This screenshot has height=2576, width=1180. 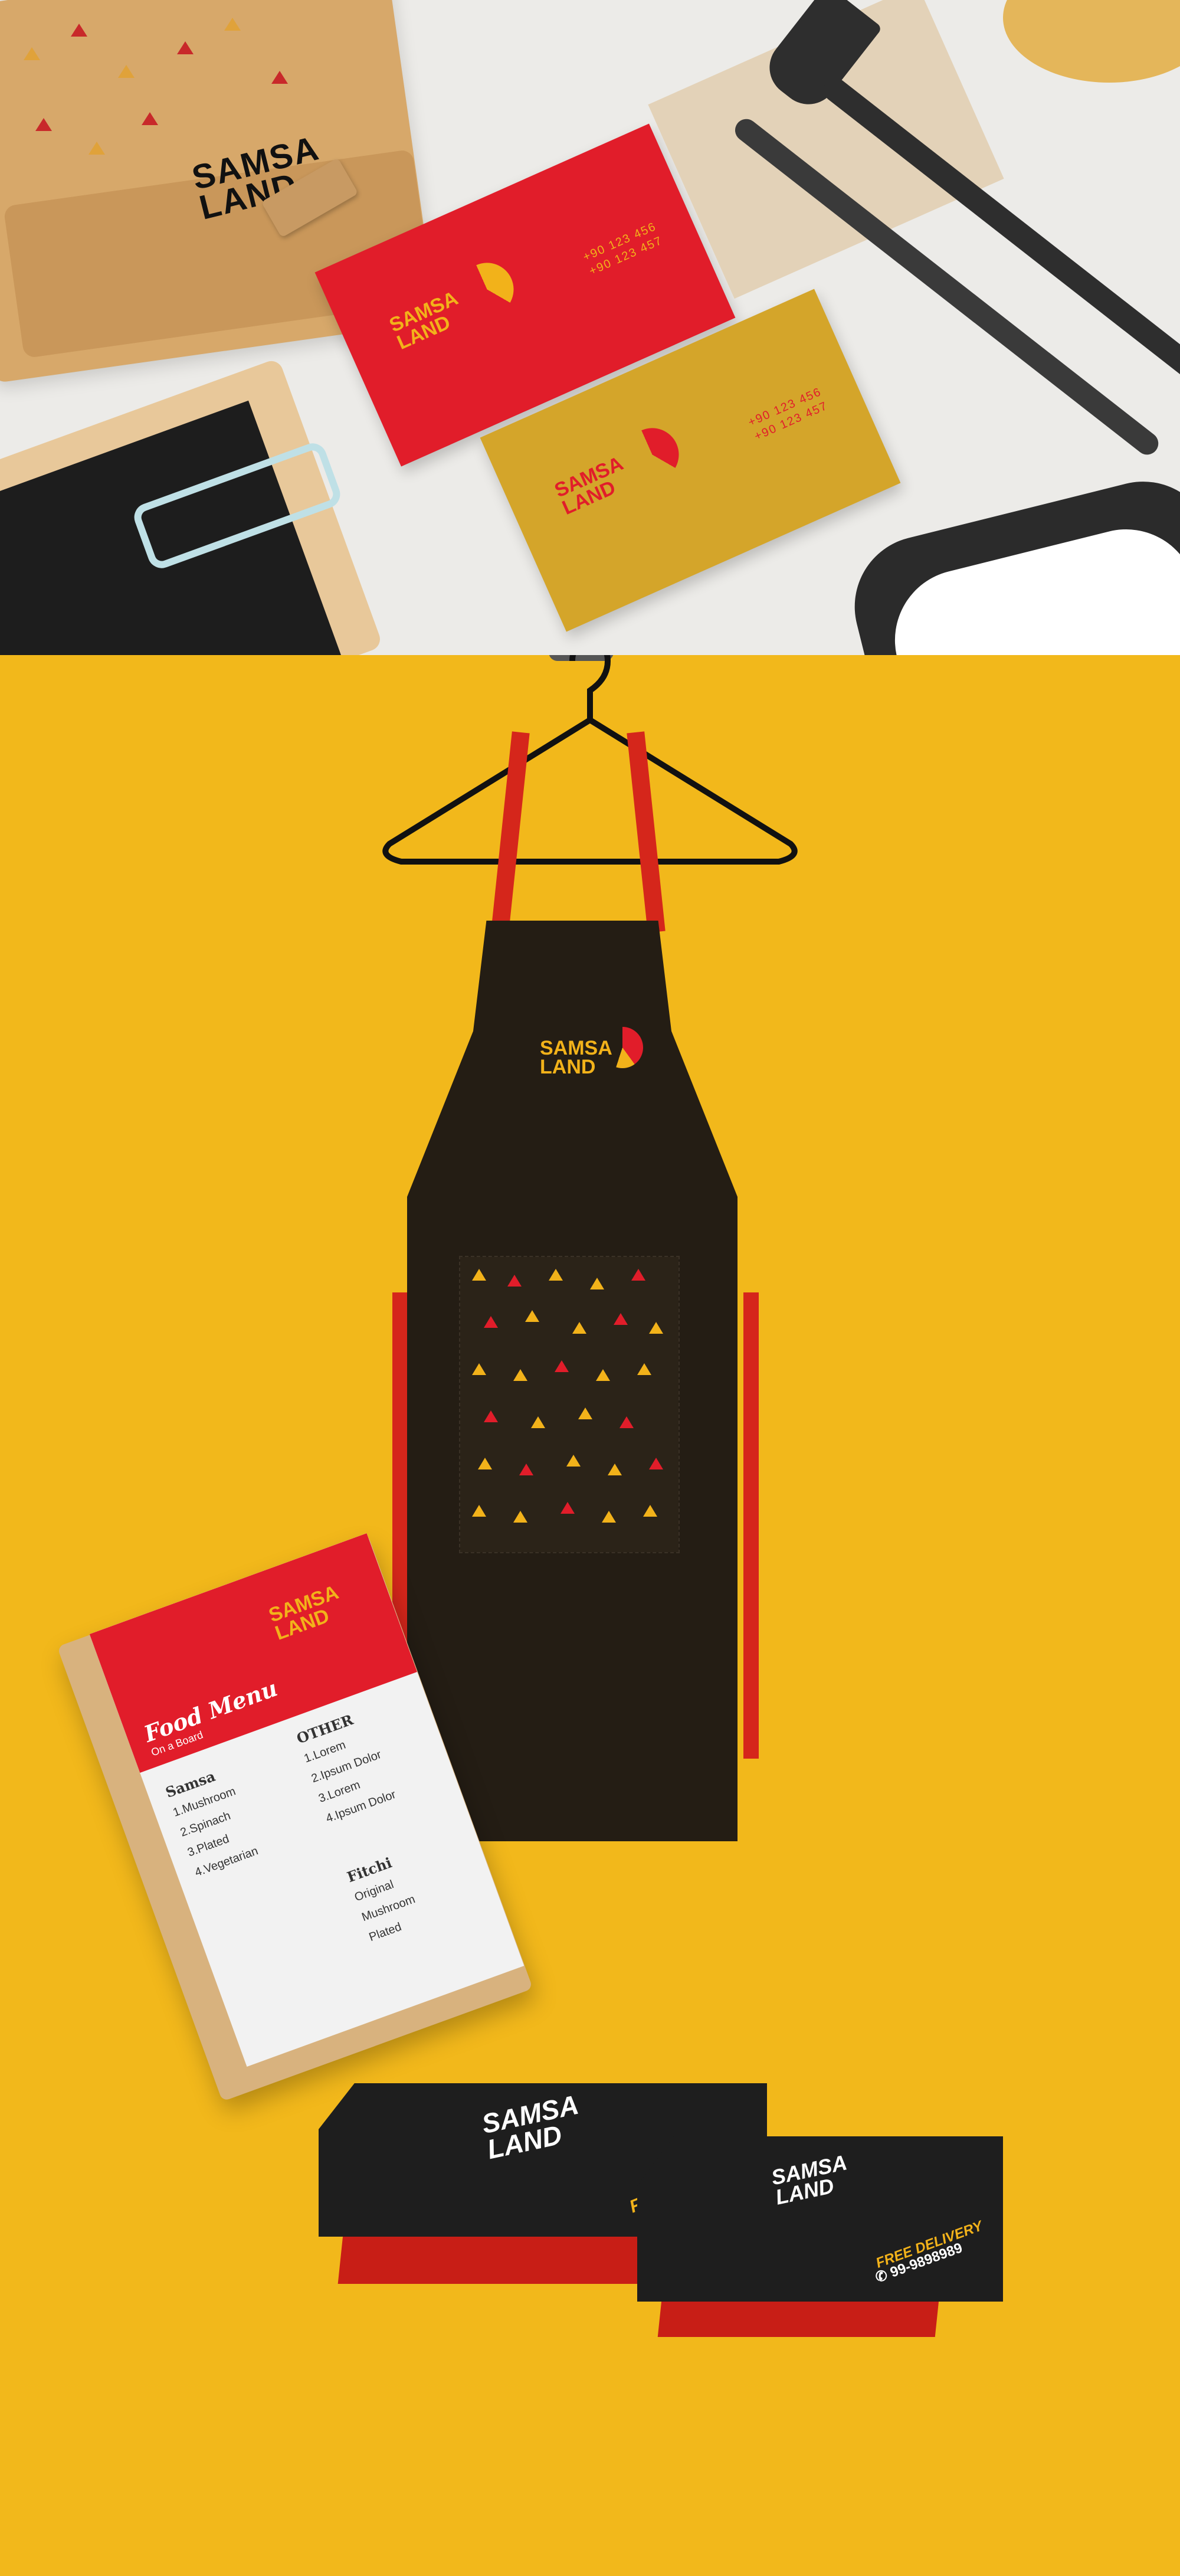 What do you see at coordinates (569, 1405) in the screenshot?
I see `apron-pocket` at bounding box center [569, 1405].